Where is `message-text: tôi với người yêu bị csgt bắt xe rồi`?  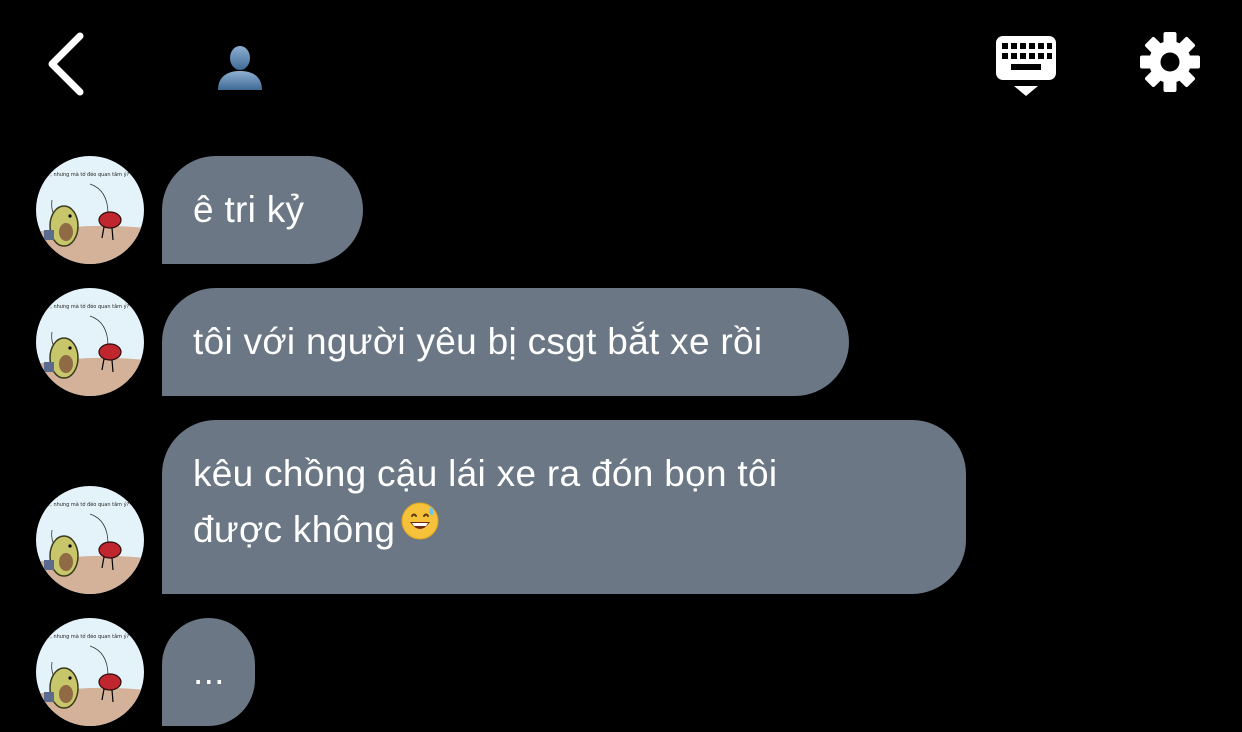
message-text: tôi với người yêu bị csgt bắt xe rồi is located at coordinates (478, 341).